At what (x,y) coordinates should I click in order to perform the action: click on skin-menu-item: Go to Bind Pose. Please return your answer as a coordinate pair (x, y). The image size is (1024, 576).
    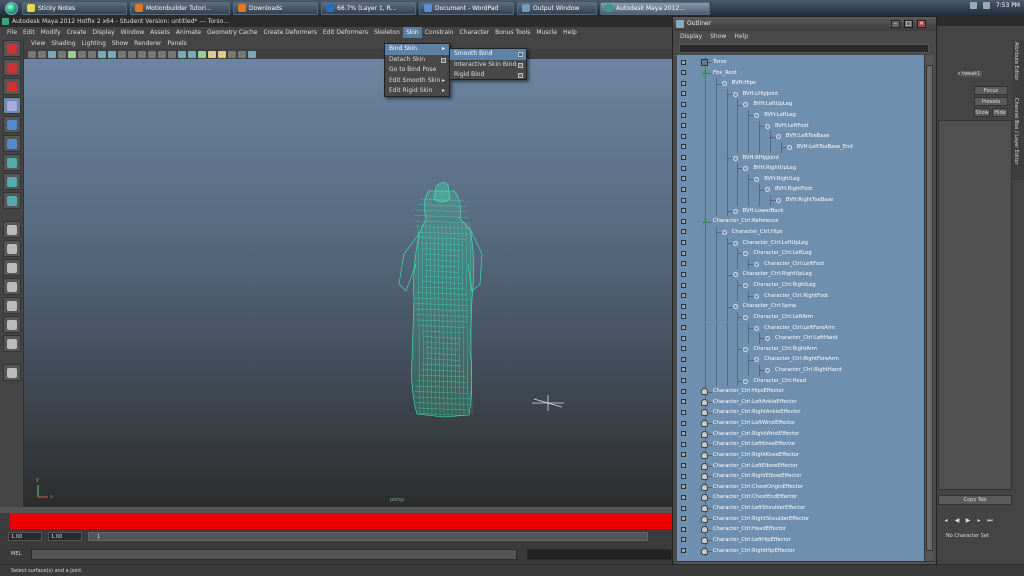
    Looking at the image, I should click on (417, 70).